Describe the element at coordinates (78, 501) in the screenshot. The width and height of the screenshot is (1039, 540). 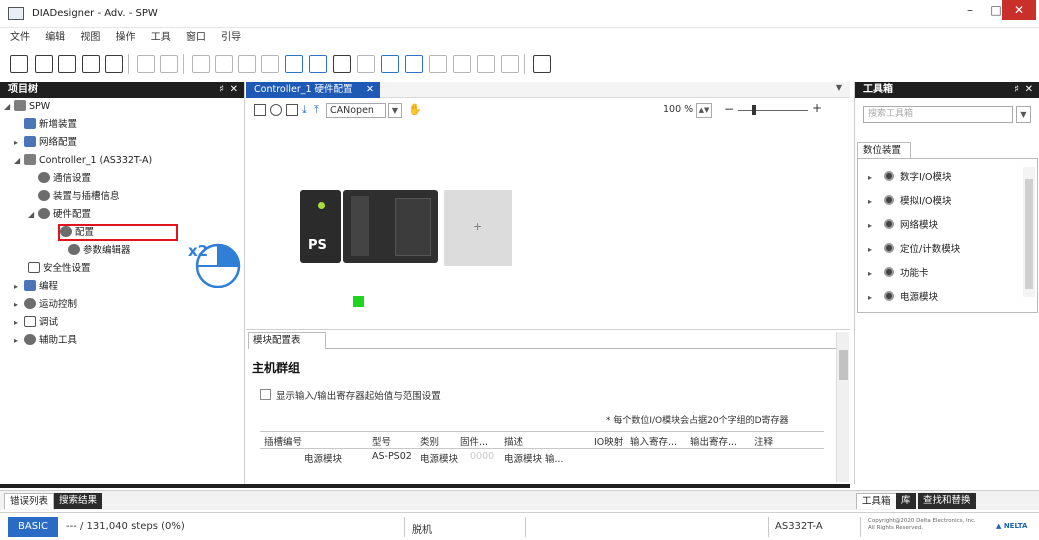
I see `tab-search-results: 搜索结果` at that location.